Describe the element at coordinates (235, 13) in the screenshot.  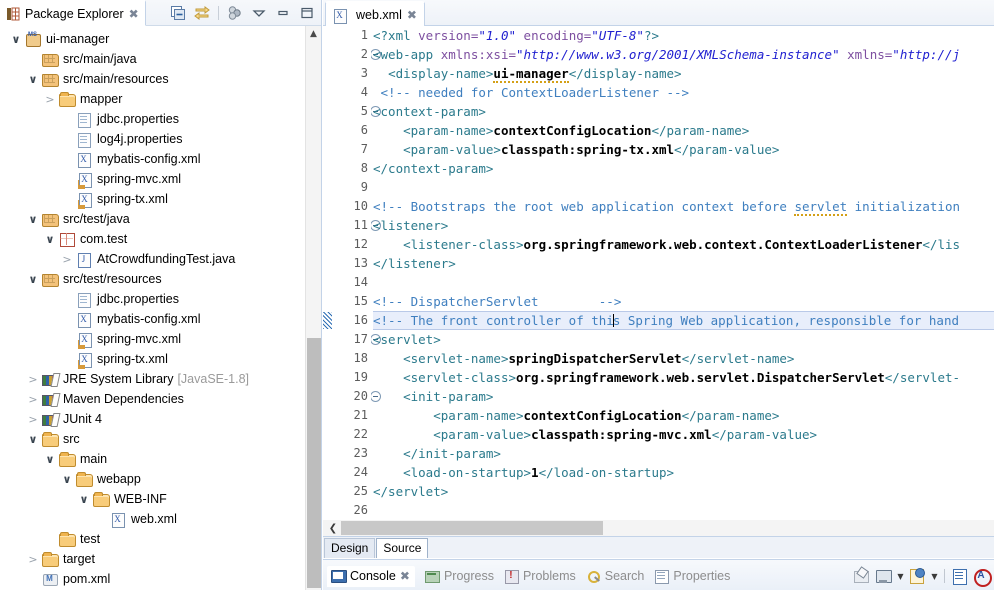
I see `view-menu-filters-icon` at that location.